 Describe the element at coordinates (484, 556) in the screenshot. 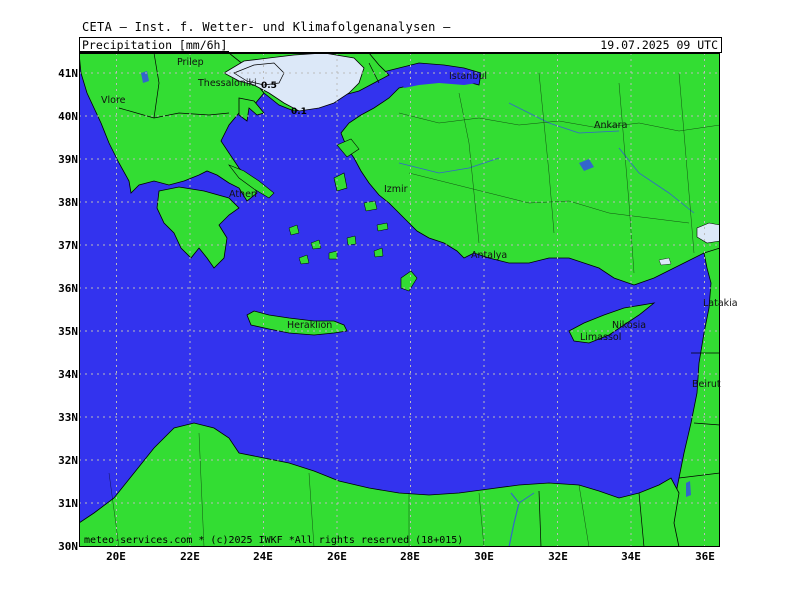

I see `lon-label: 30E` at that location.